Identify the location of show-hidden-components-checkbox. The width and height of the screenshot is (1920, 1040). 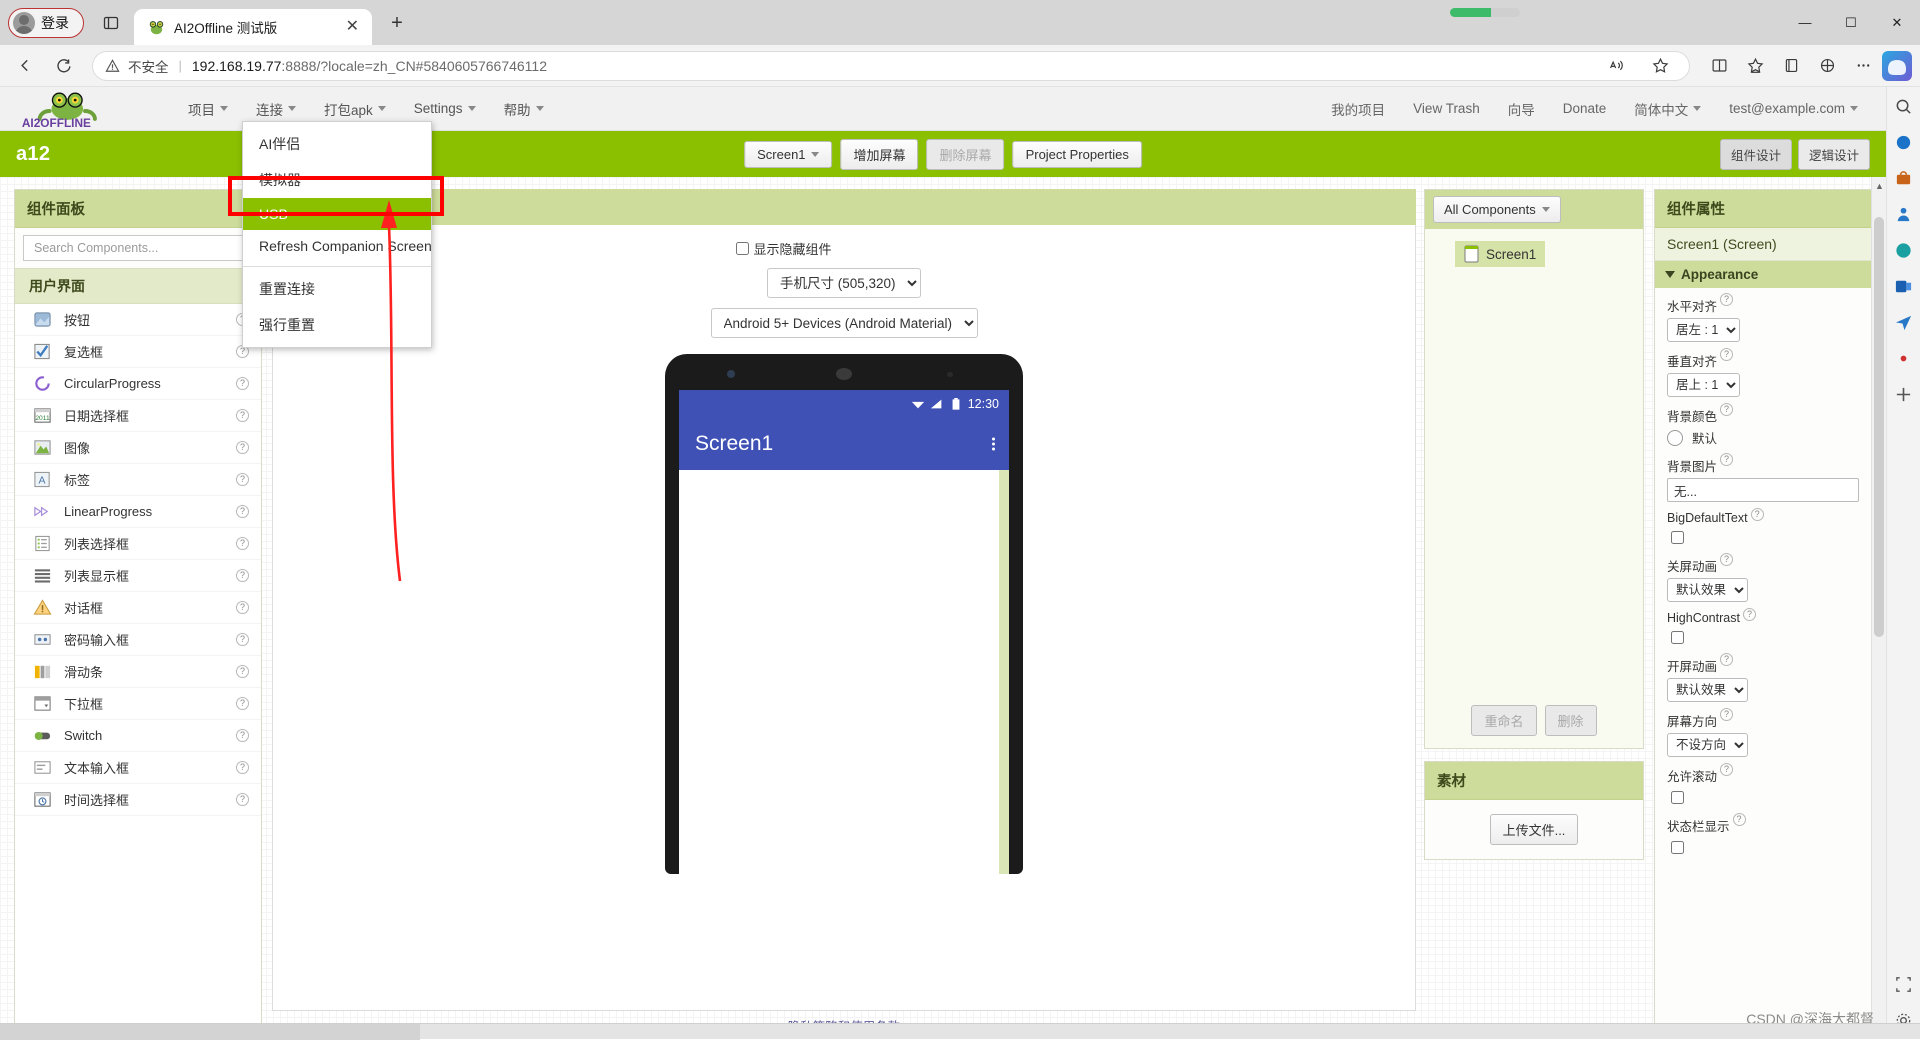
(743, 248).